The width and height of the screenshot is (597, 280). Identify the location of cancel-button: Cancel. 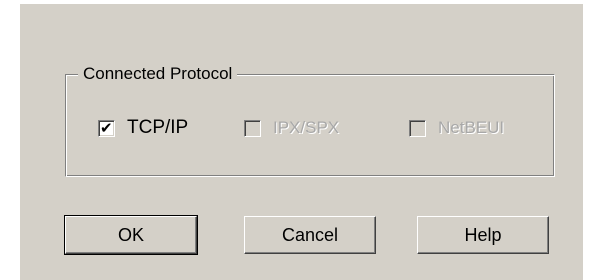
(310, 235).